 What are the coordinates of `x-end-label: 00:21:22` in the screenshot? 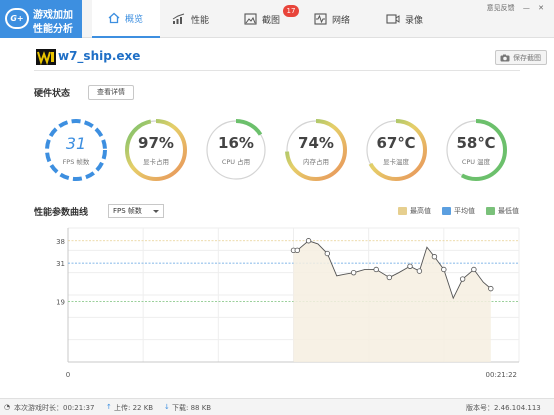 It's located at (501, 375).